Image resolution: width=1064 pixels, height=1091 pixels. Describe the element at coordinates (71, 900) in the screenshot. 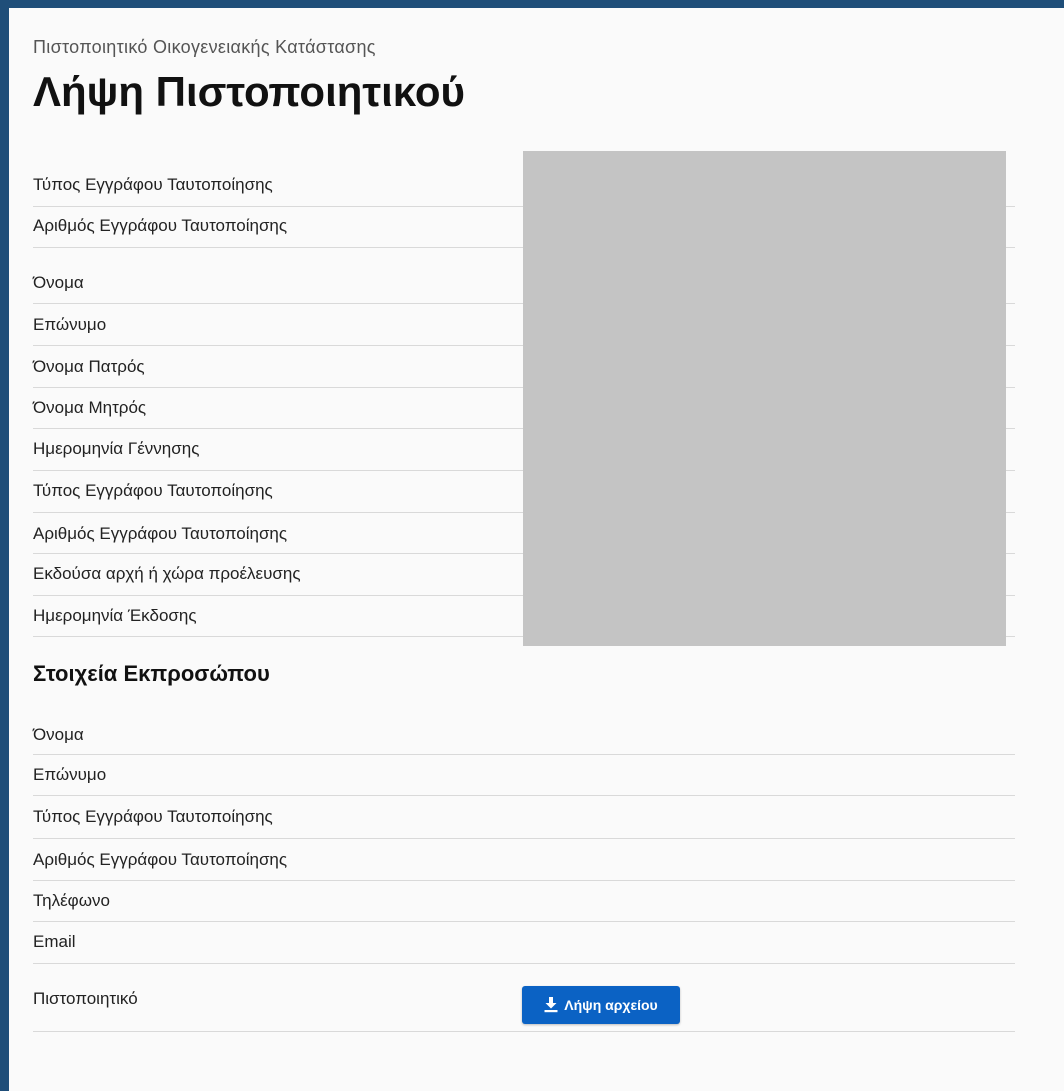

I see `row-label: Τηλέφωνο` at that location.